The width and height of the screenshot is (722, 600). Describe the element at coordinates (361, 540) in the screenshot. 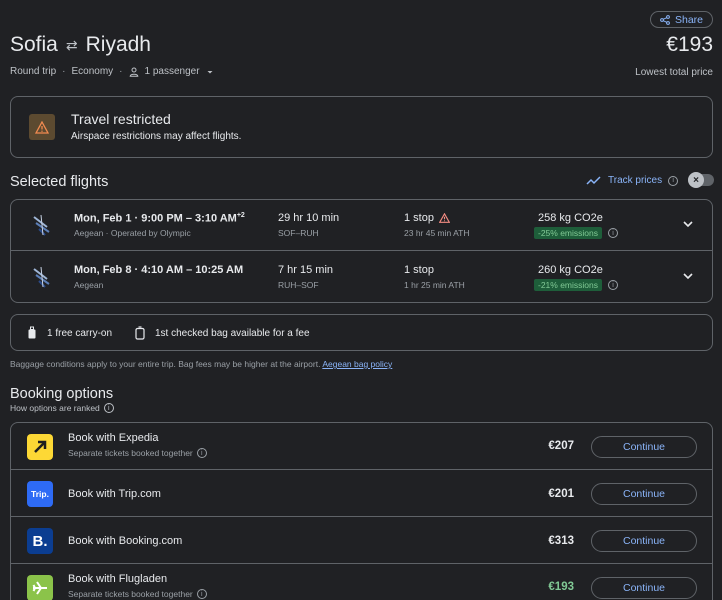

I see `booking-option-booking-com: B. Book with Booking.com €313 Continue` at that location.